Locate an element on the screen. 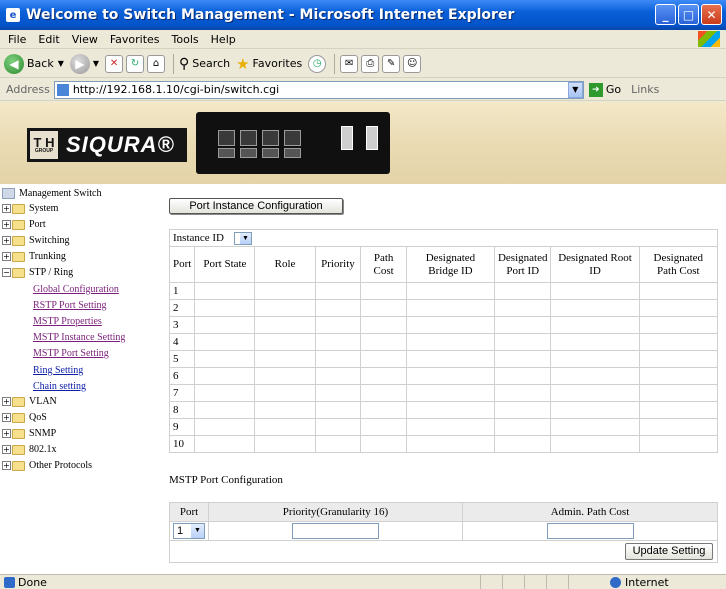 The height and width of the screenshot is (589, 726). port-number: 1 is located at coordinates (182, 291).